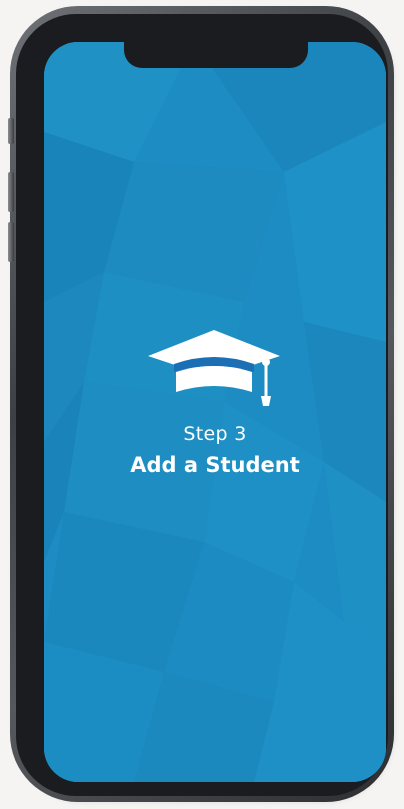 This screenshot has height=809, width=404. I want to click on mute-switch, so click(11, 131).